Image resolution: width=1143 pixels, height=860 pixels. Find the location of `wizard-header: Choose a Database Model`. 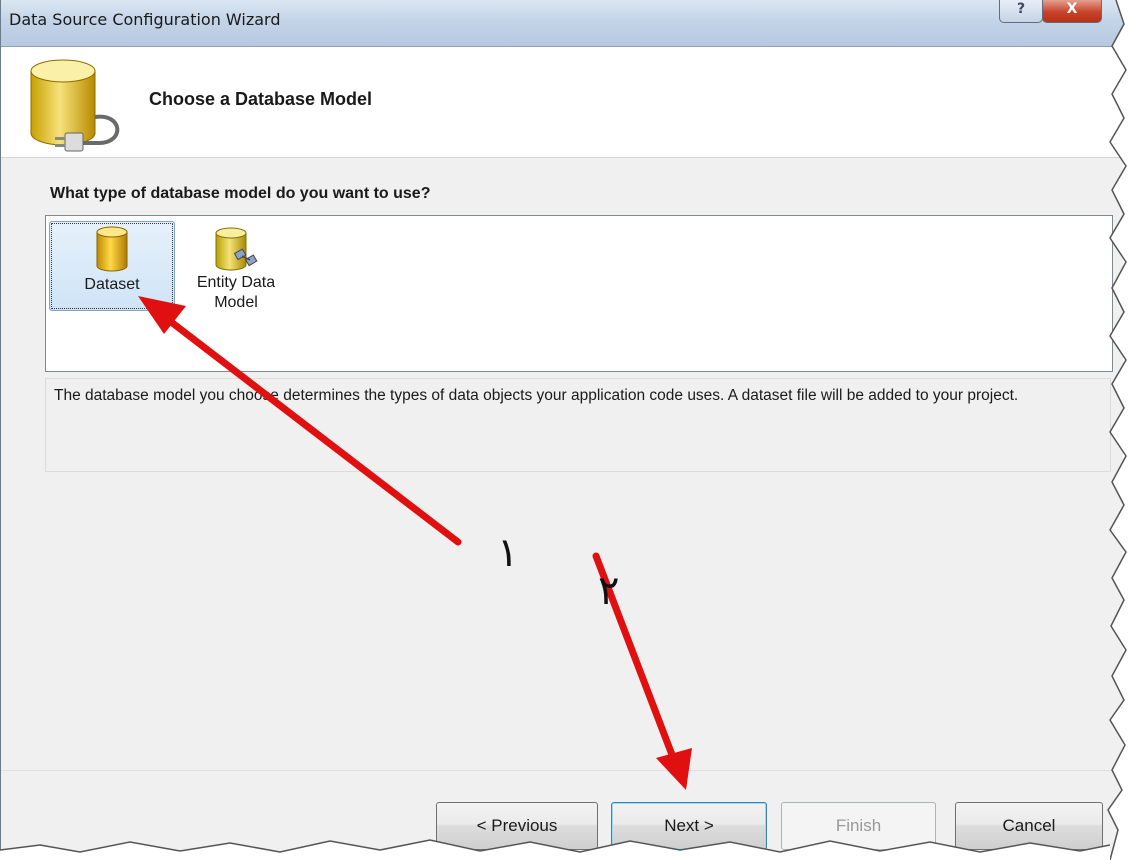

wizard-header: Choose a Database Model is located at coordinates (562, 102).